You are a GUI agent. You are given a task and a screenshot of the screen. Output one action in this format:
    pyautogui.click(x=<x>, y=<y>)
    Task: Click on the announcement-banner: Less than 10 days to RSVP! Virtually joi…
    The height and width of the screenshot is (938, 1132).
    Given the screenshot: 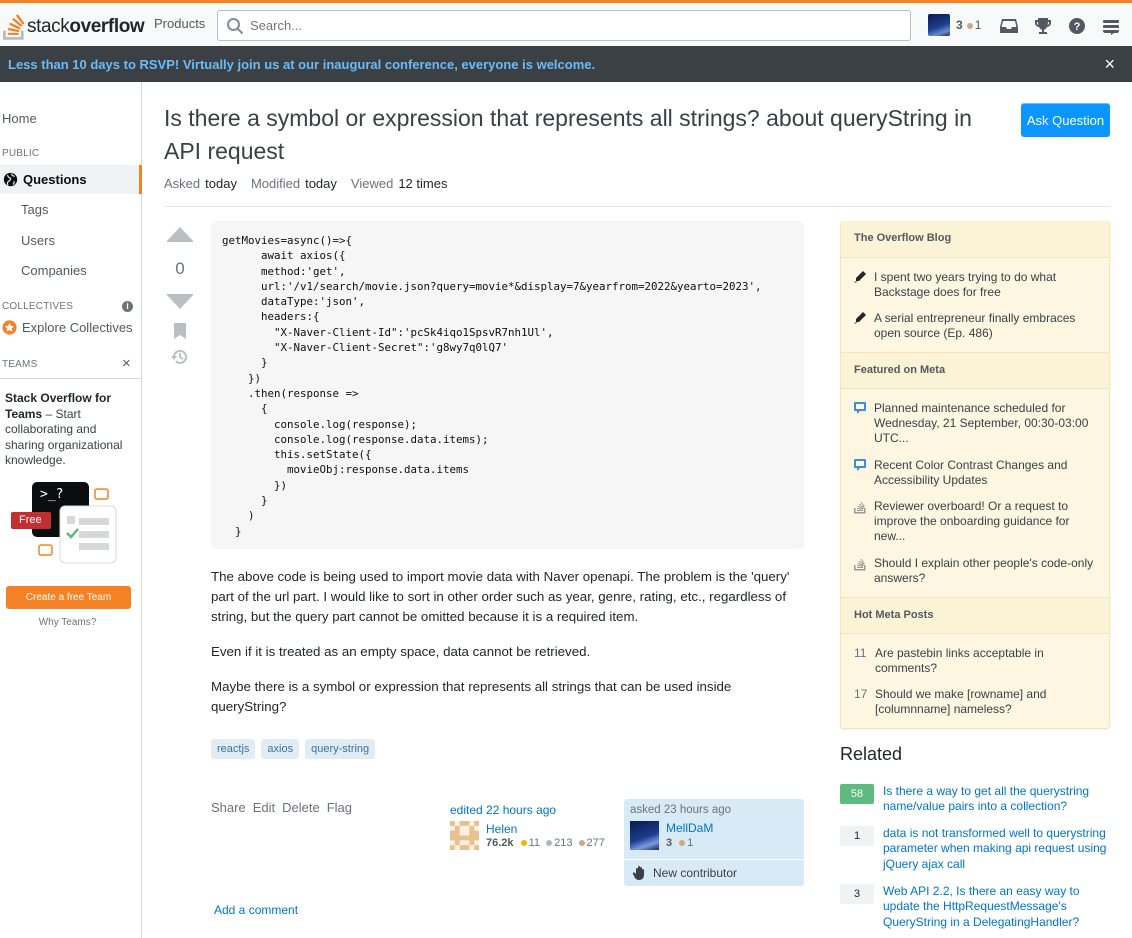 What is the action you would take?
    pyautogui.click(x=566, y=64)
    